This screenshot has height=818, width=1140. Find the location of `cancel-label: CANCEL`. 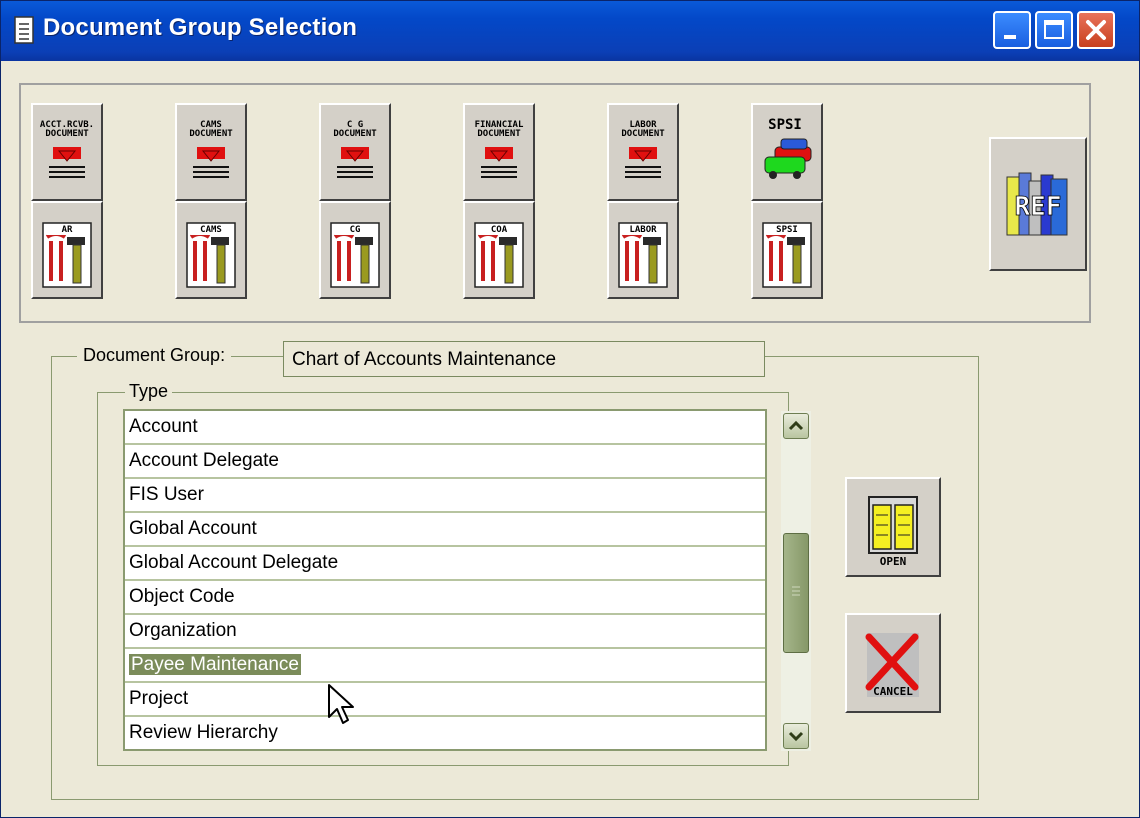

cancel-label: CANCEL is located at coordinates (893, 691).